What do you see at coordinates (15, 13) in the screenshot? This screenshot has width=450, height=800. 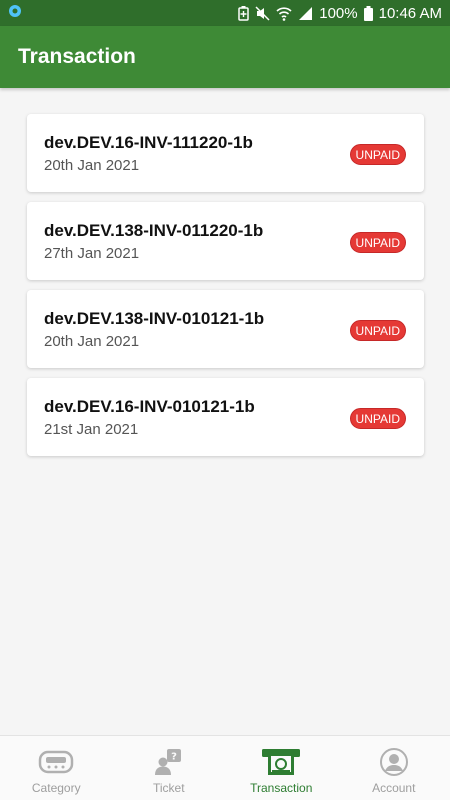 I see `settings-notification-icon` at bounding box center [15, 13].